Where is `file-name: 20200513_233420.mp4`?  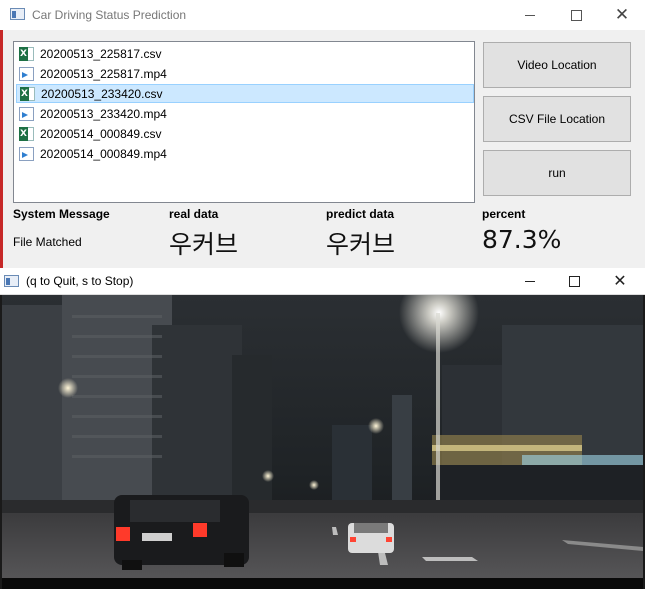
file-name: 20200513_233420.mp4 is located at coordinates (103, 113).